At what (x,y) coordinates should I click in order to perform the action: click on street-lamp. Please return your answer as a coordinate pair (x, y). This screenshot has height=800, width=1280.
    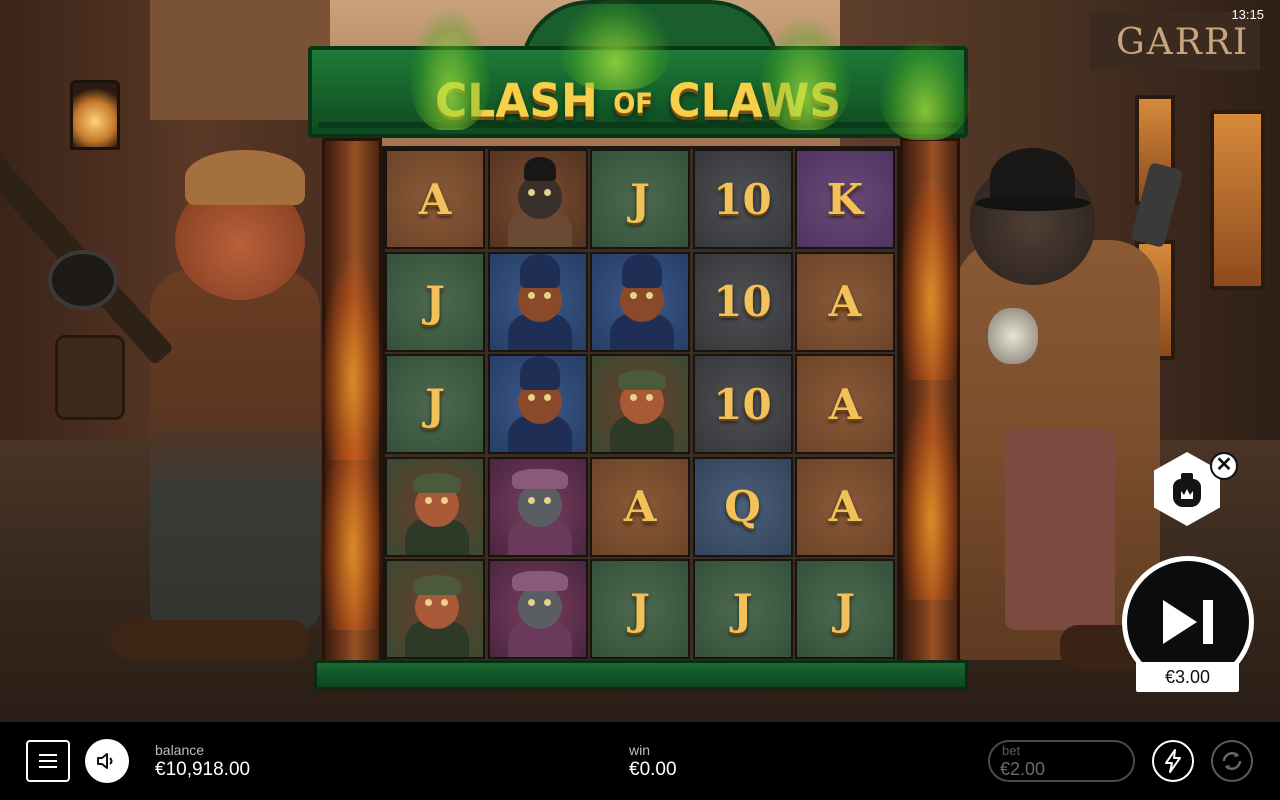
    Looking at the image, I should click on (95, 115).